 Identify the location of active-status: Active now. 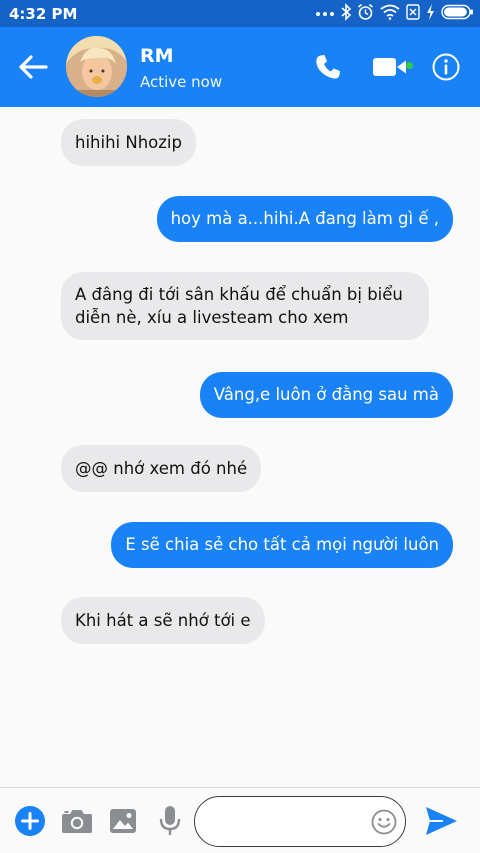
(181, 82).